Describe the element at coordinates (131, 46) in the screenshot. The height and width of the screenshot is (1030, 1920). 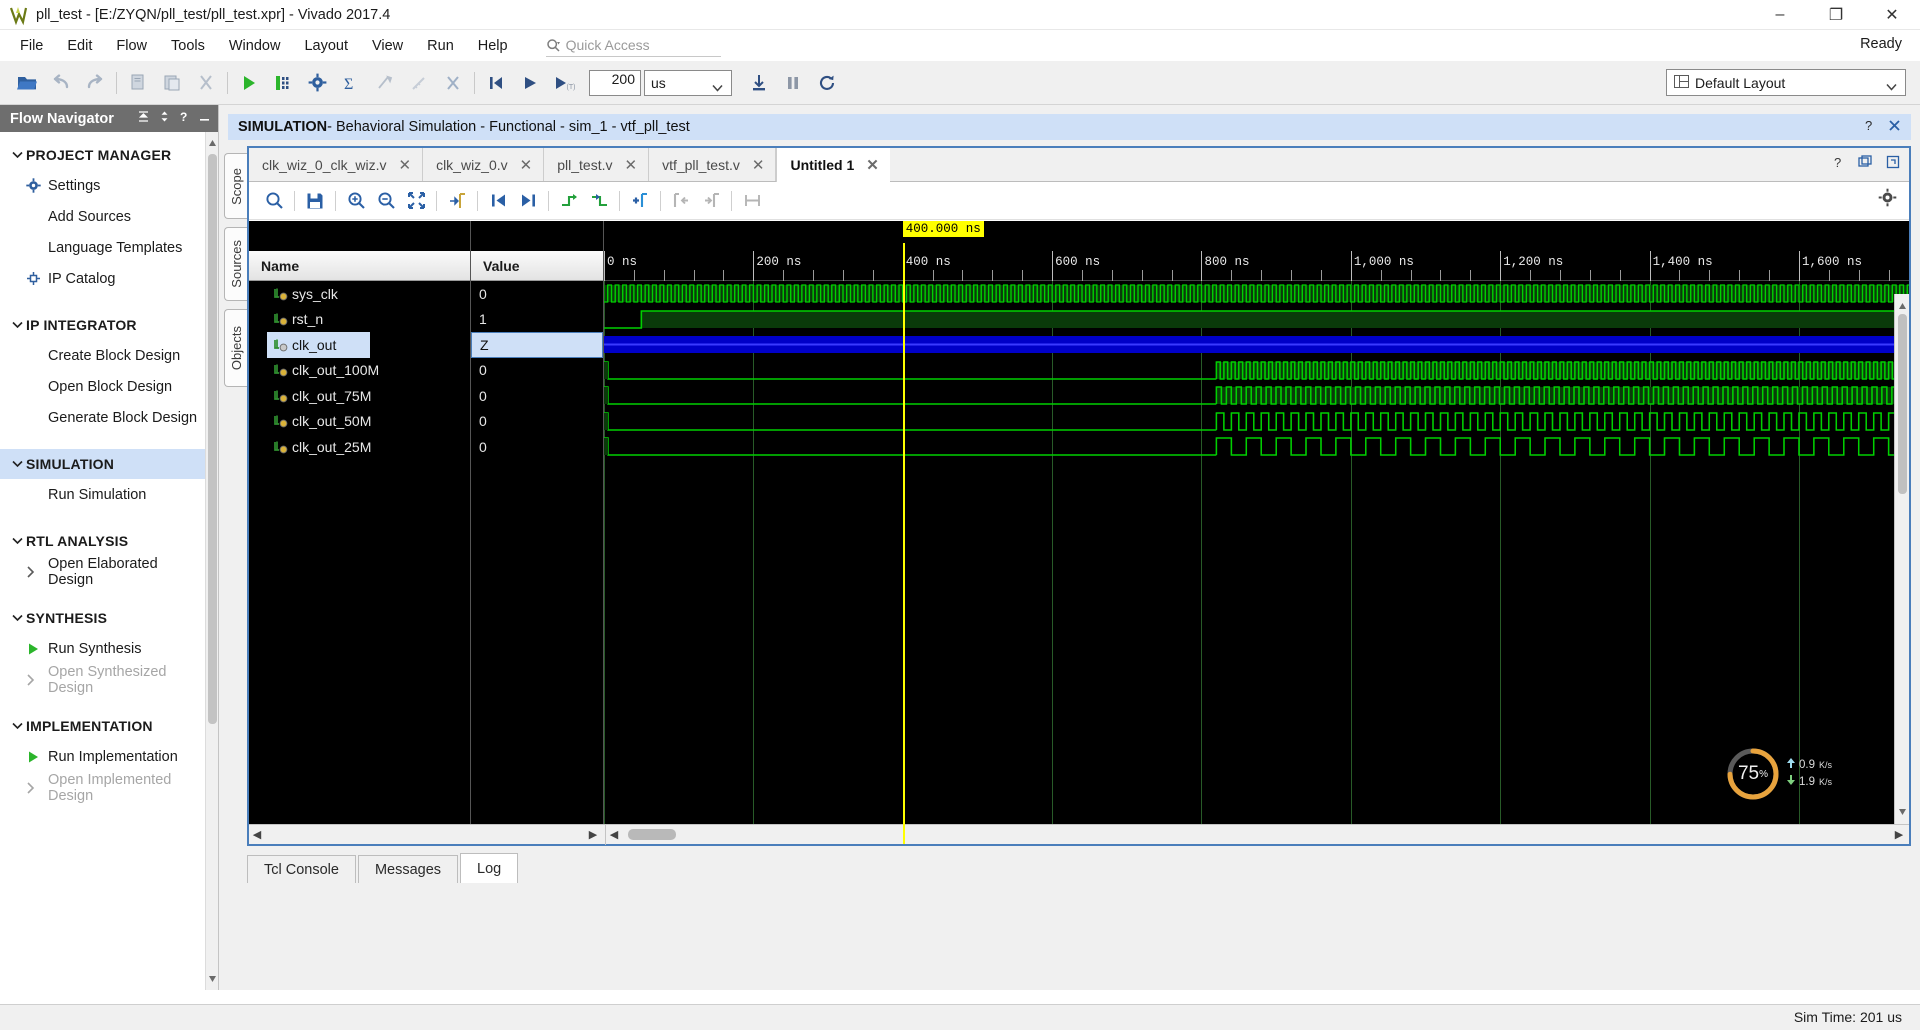
I see `menu-flow: Flow` at that location.